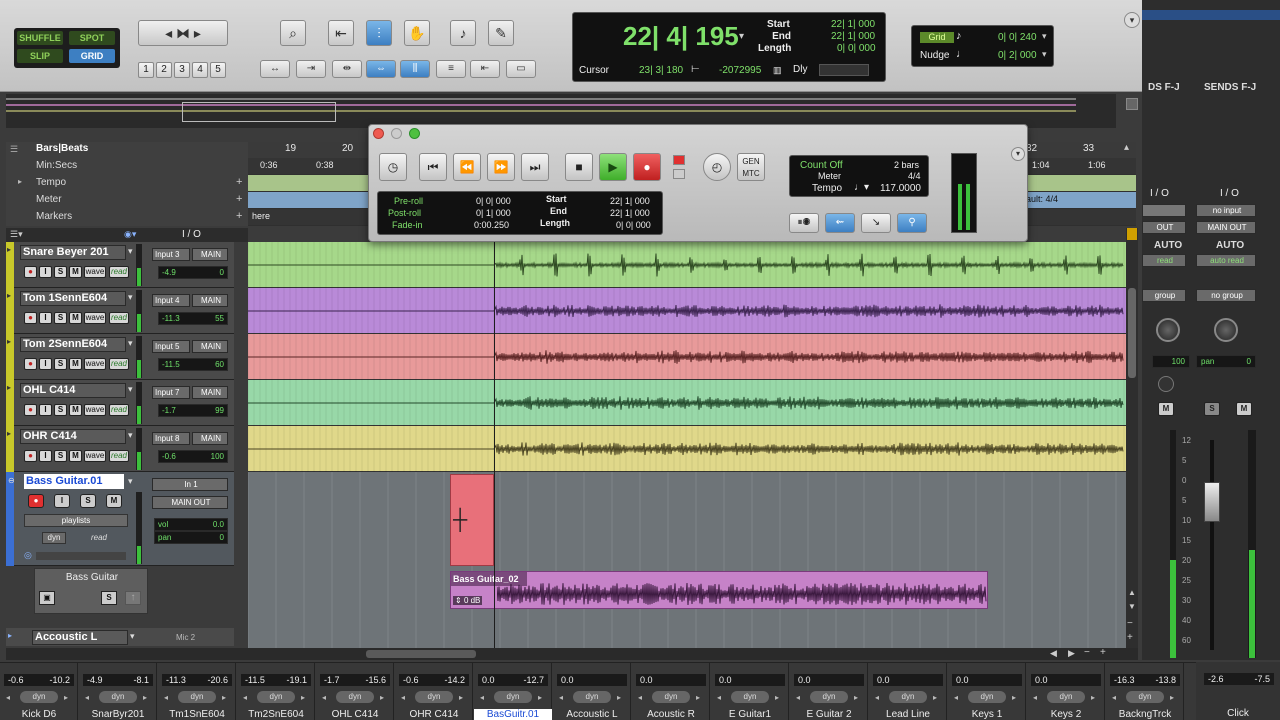  I want to click on zoomer-tool-icon: ⌕, so click(293, 33).